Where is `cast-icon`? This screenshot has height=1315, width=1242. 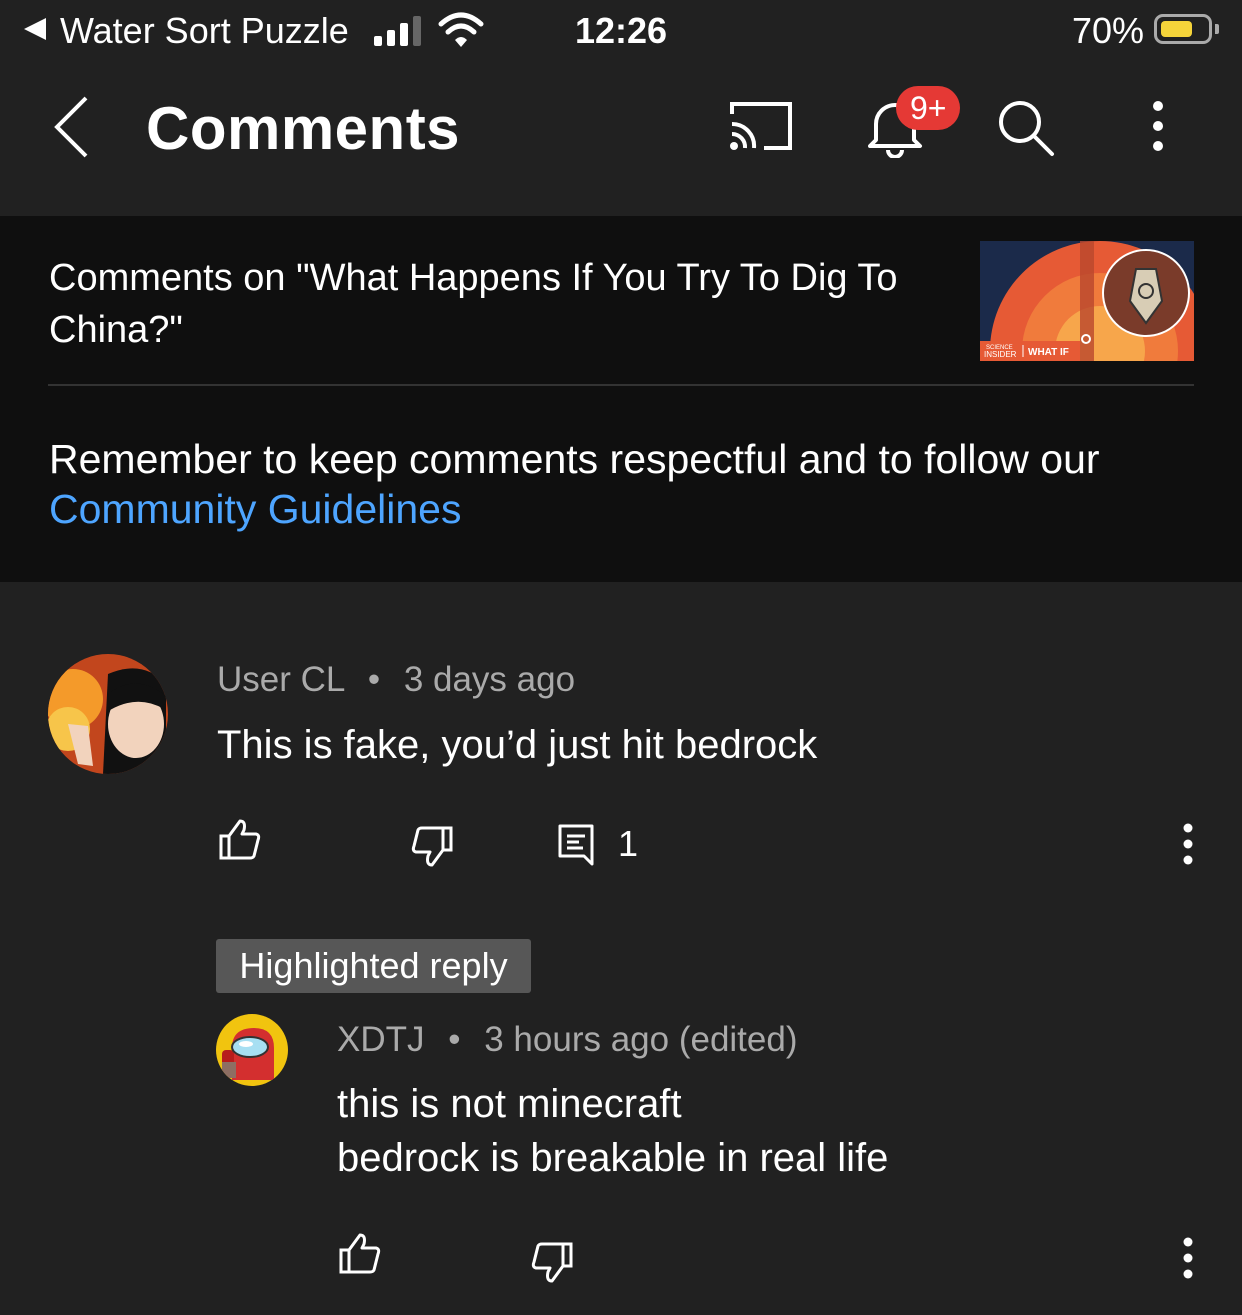
cast-icon is located at coordinates (761, 126).